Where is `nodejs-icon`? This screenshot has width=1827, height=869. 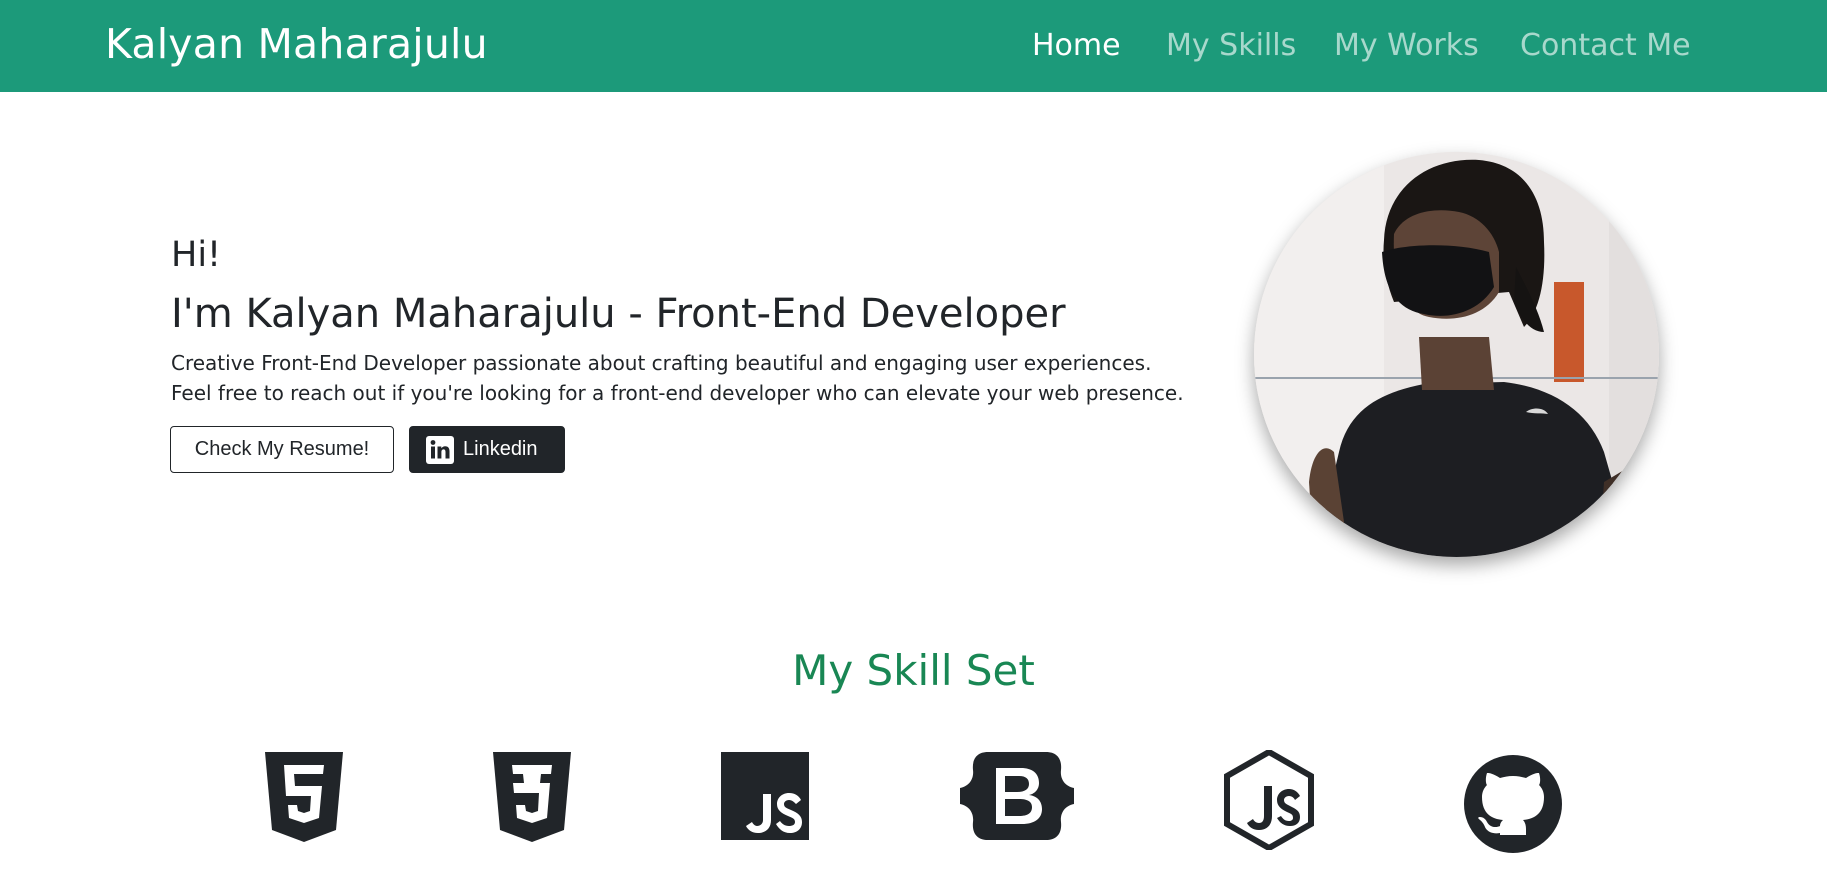
nodejs-icon is located at coordinates (1269, 800).